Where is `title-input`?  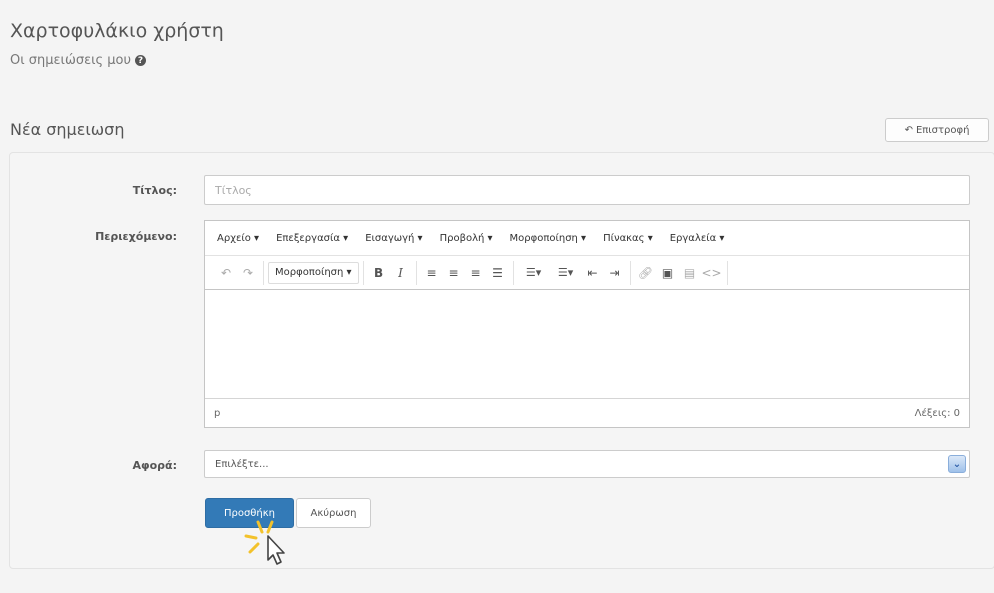
title-input is located at coordinates (587, 190).